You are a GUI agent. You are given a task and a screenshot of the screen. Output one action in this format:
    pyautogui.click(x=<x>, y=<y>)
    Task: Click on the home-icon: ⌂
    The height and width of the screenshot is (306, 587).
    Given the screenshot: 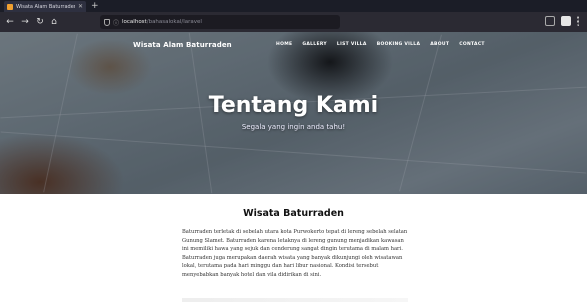 What is the action you would take?
    pyautogui.click(x=54, y=22)
    